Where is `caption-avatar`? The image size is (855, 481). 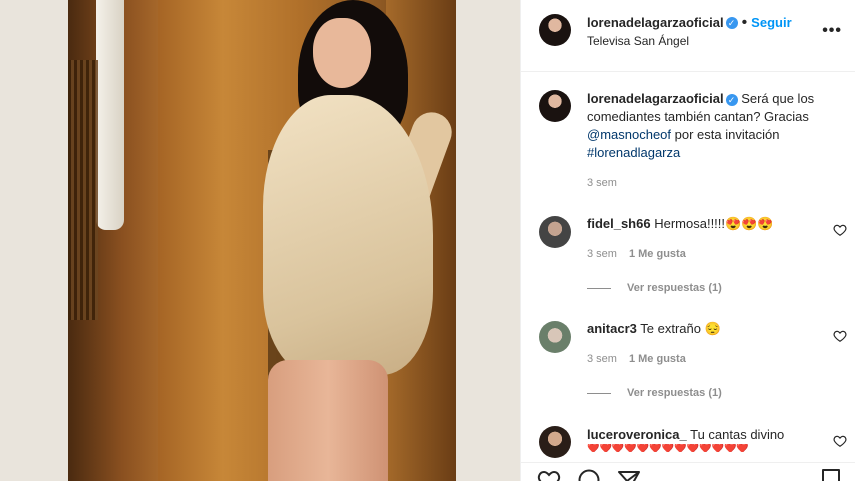 caption-avatar is located at coordinates (555, 106).